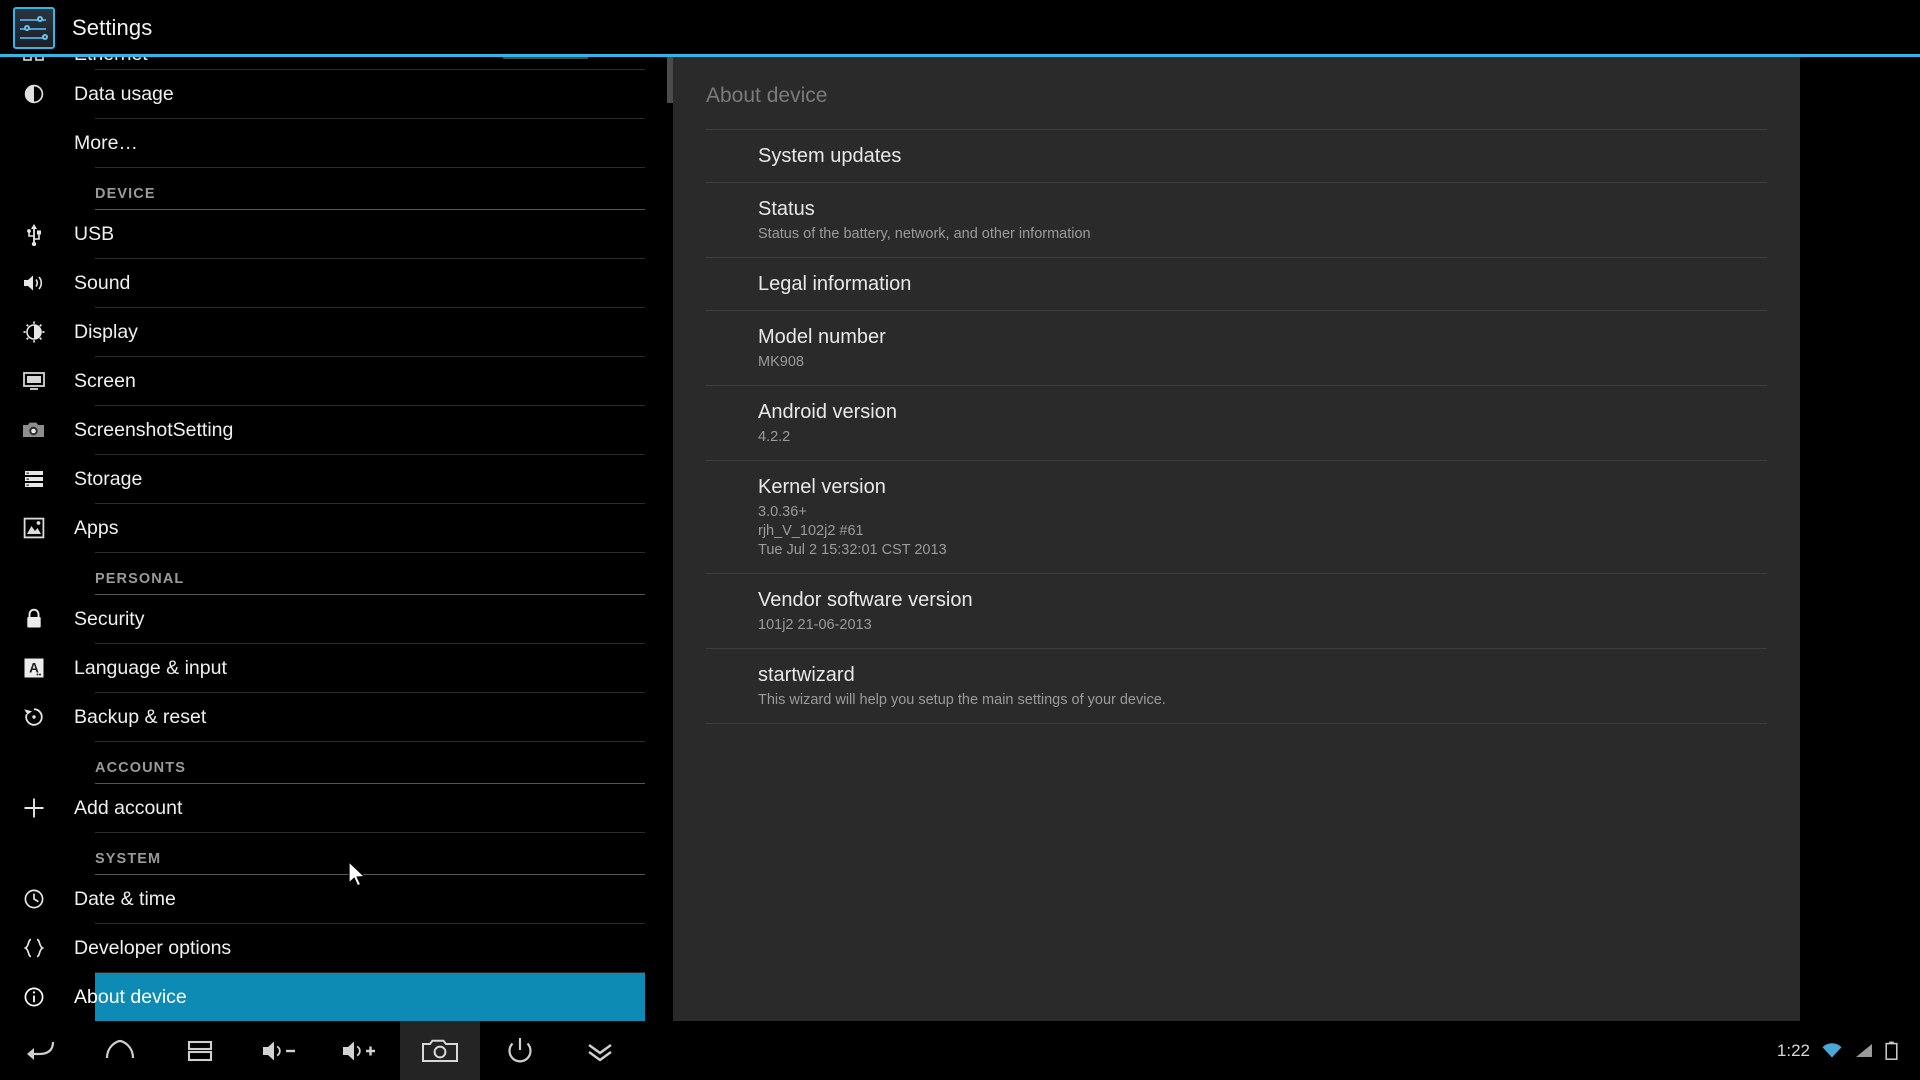 The height and width of the screenshot is (1080, 1920). Describe the element at coordinates (280, 1050) in the screenshot. I see `volume-down-icon` at that location.